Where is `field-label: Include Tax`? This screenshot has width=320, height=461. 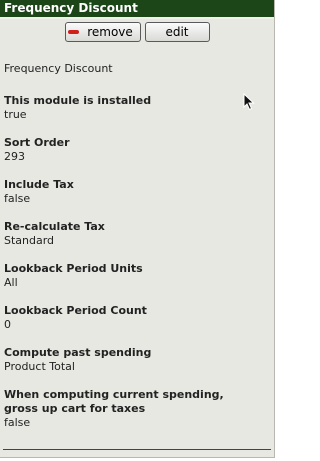 field-label: Include Tax is located at coordinates (39, 184).